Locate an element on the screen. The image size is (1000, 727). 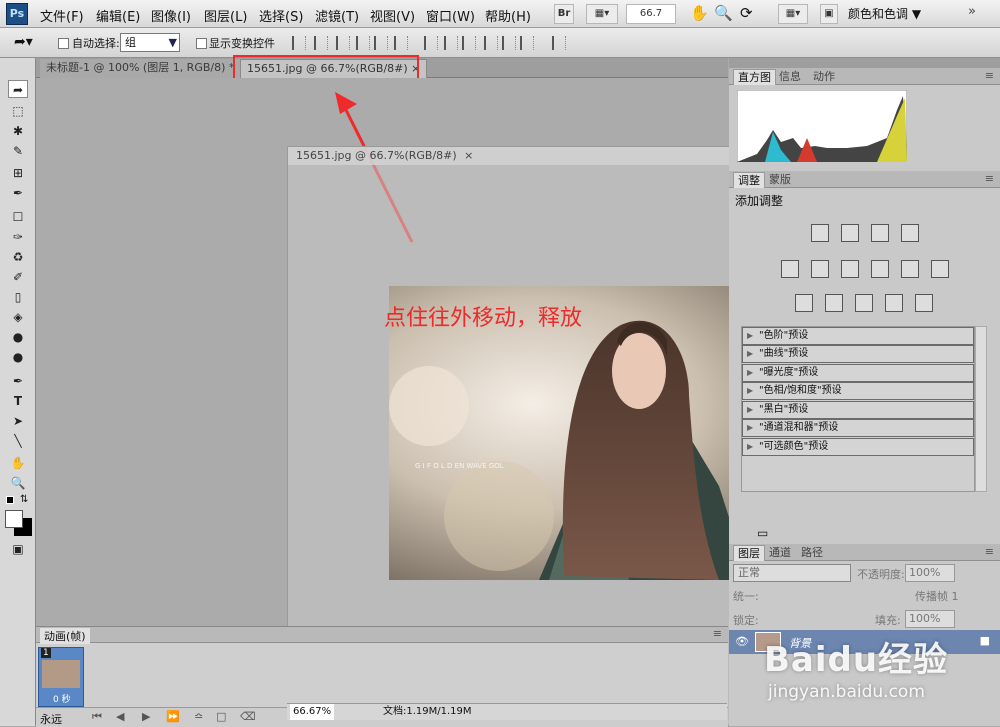
tab-paths: 路径 is located at coordinates (812, 553).